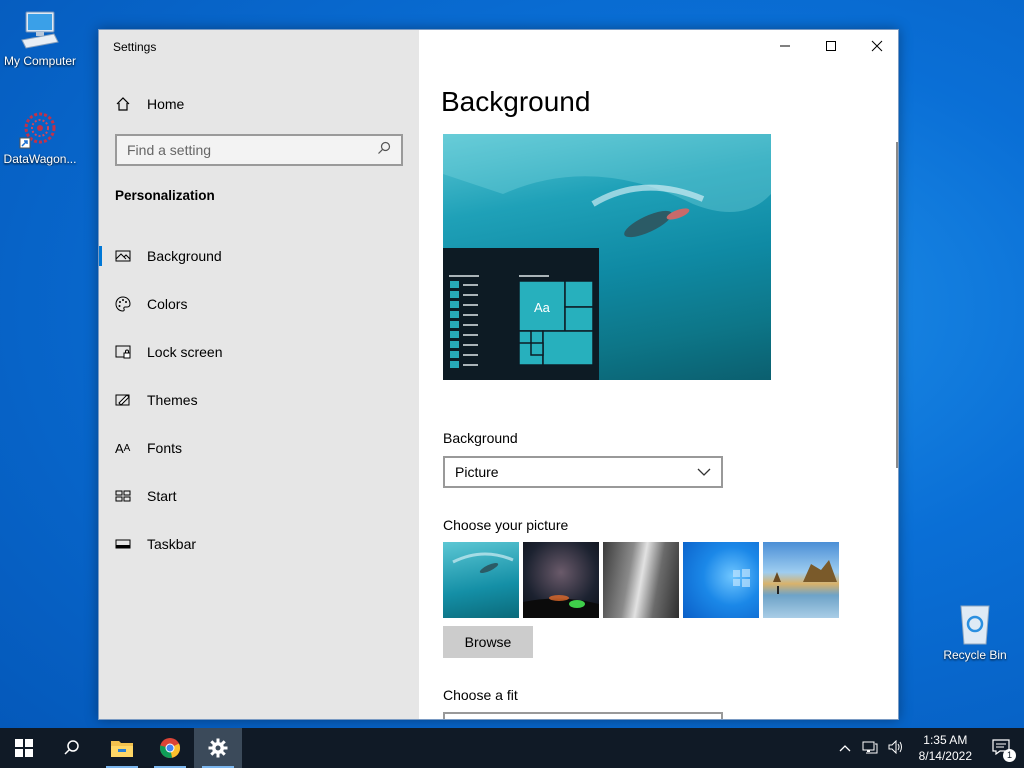 The width and height of the screenshot is (1024, 768). I want to click on sidebar-item-background: Background, so click(259, 256).